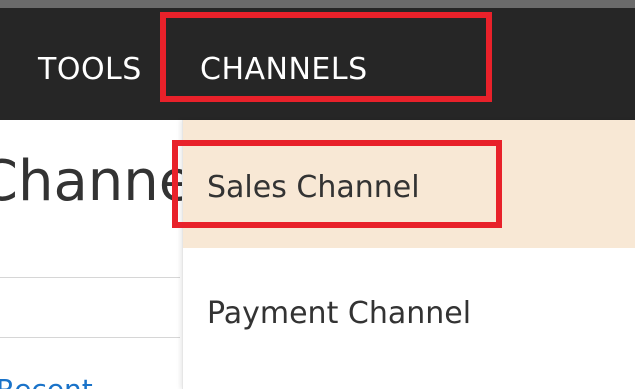 This screenshot has height=389, width=635. What do you see at coordinates (326, 57) in the screenshot?
I see `annotation-highlight-channels` at bounding box center [326, 57].